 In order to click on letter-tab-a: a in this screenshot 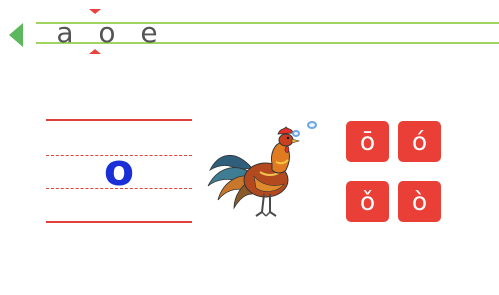, I will do `click(65, 33)`.